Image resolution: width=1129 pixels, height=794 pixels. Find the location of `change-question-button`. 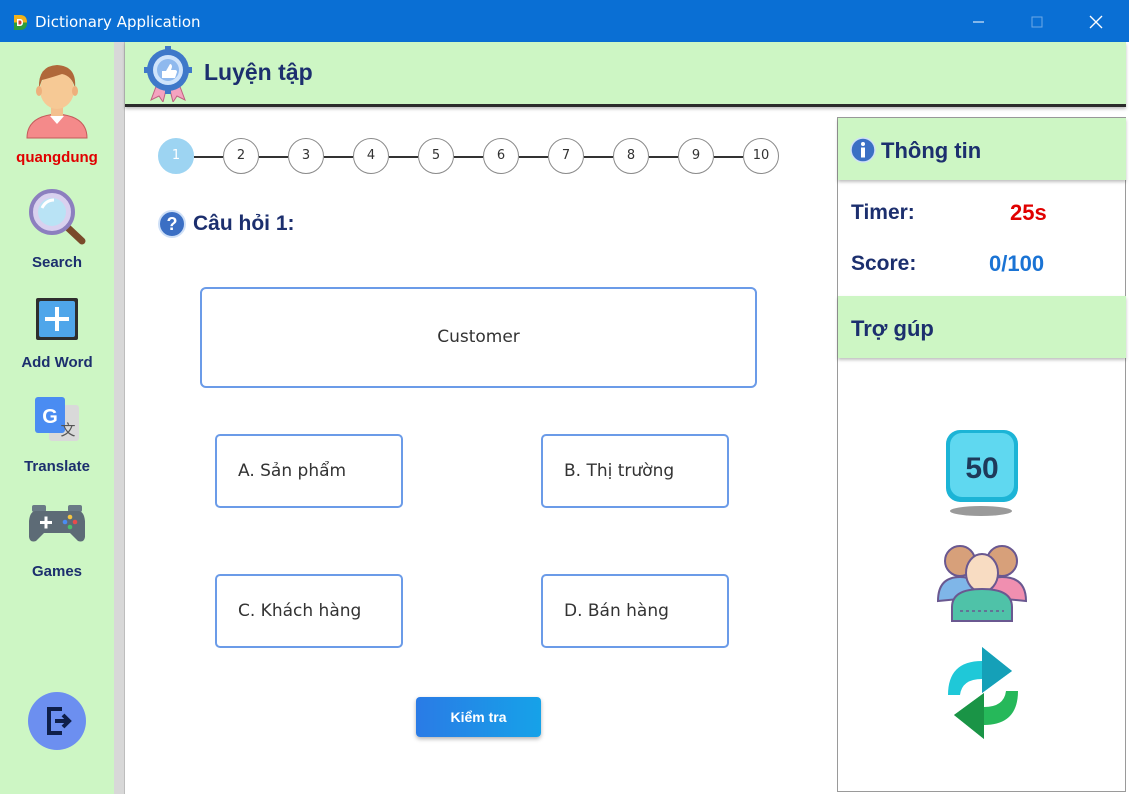

change-question-button is located at coordinates (983, 695).